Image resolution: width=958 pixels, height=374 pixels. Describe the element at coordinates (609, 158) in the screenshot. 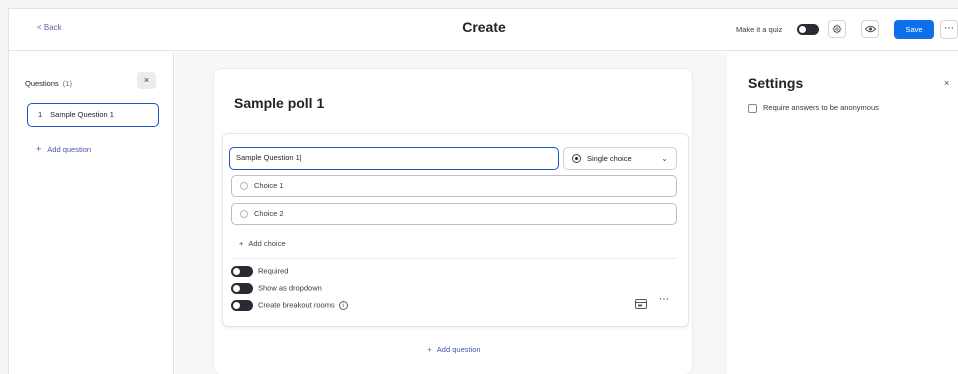

I see `question-type-value: Single choice` at that location.